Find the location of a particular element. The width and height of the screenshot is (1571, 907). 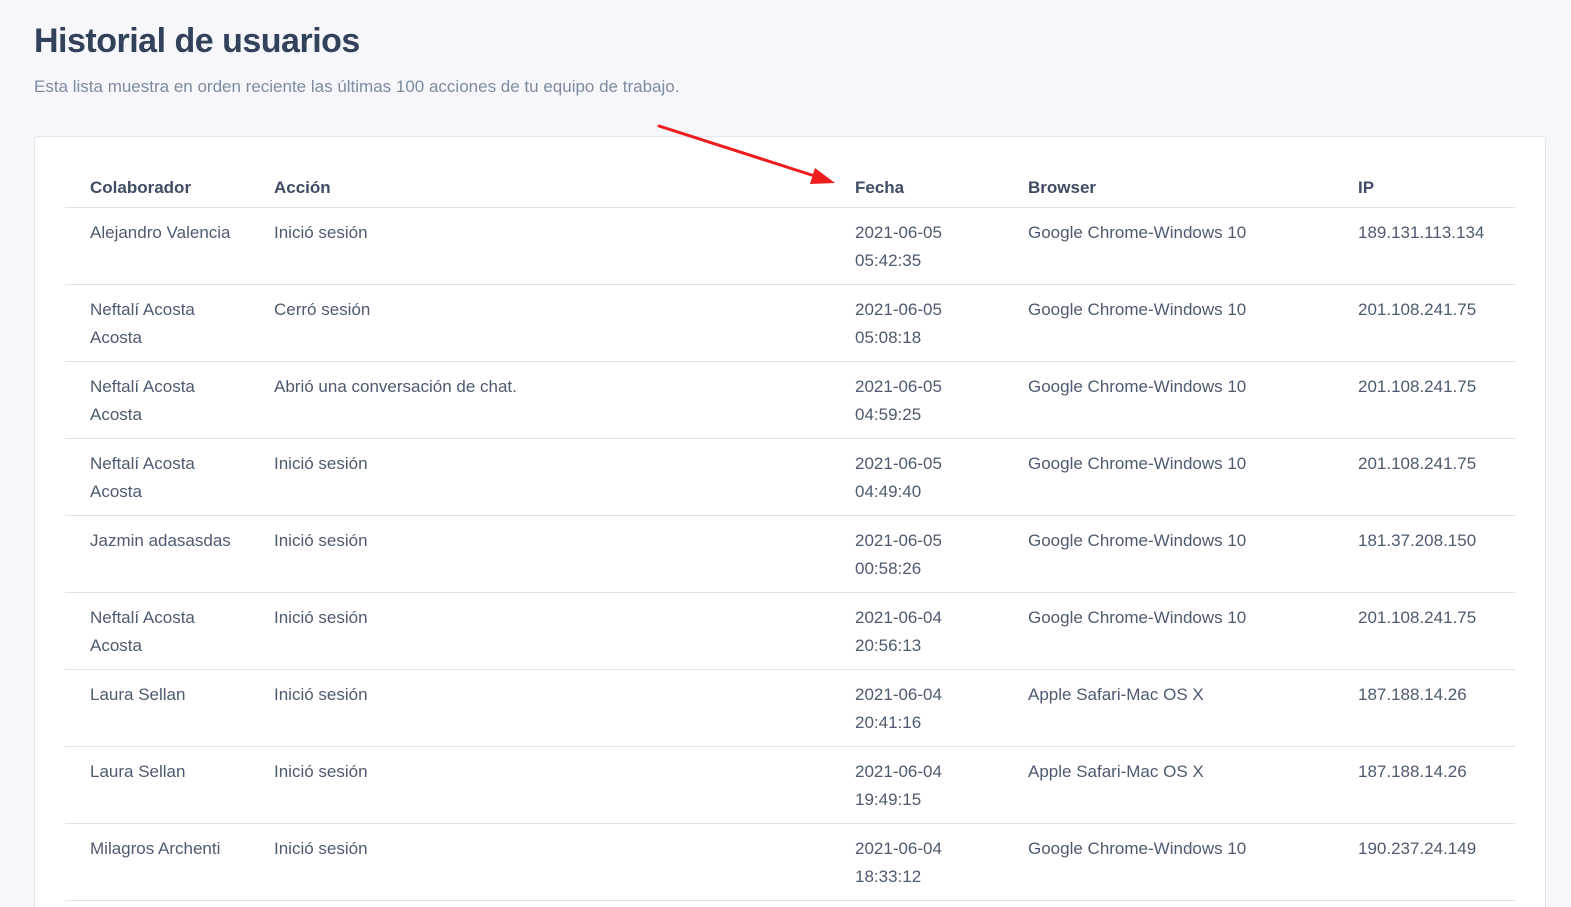

cell-fecha: 2021-06-04 20:41:16 is located at coordinates (916, 708).